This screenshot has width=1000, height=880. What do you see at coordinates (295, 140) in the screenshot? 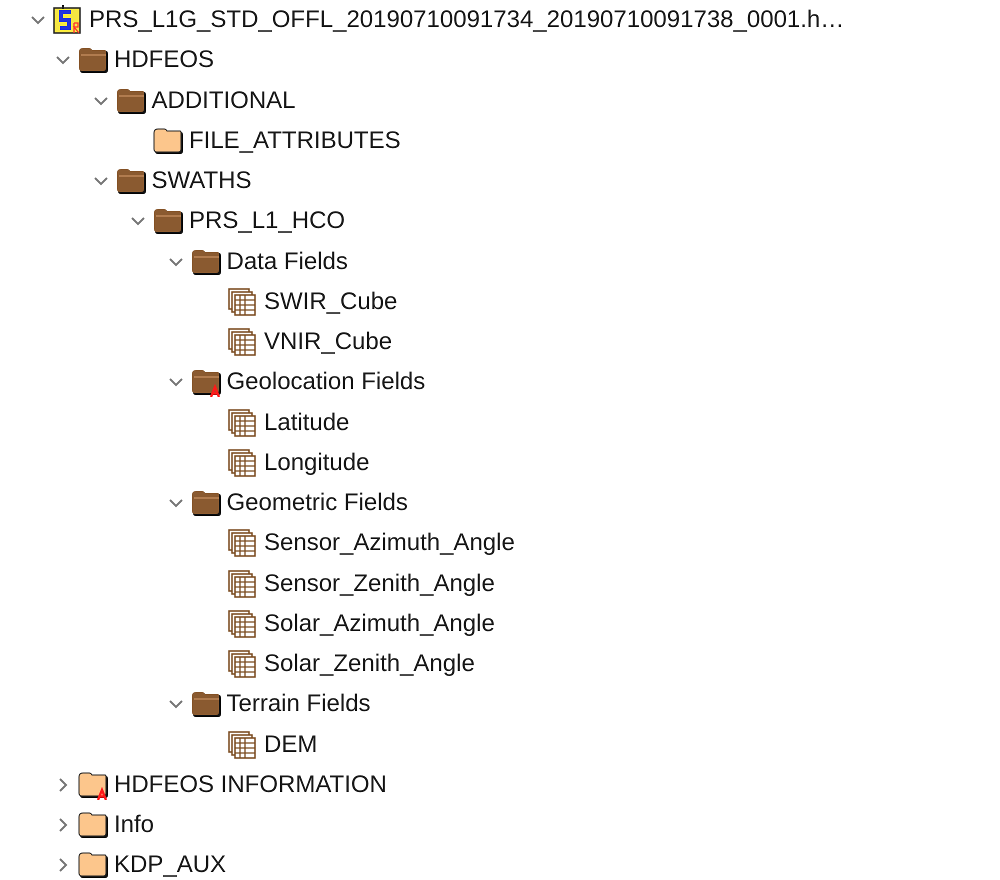
I see `node-label: FILE_ATTRIBUTES` at bounding box center [295, 140].